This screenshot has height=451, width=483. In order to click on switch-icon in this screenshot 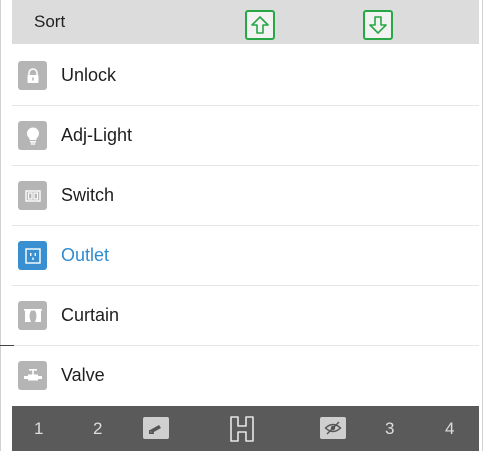, I will do `click(32, 195)`.